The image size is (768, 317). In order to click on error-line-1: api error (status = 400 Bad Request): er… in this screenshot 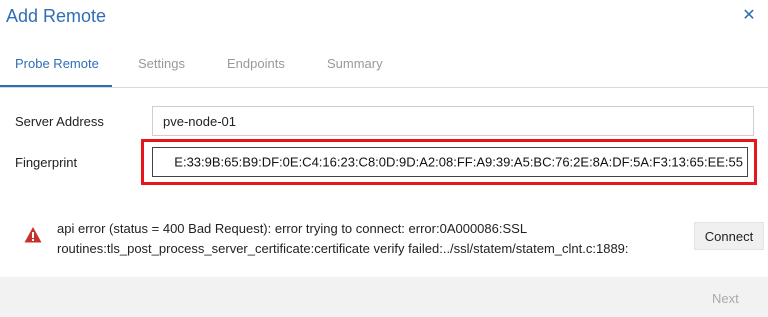, I will do `click(292, 228)`.